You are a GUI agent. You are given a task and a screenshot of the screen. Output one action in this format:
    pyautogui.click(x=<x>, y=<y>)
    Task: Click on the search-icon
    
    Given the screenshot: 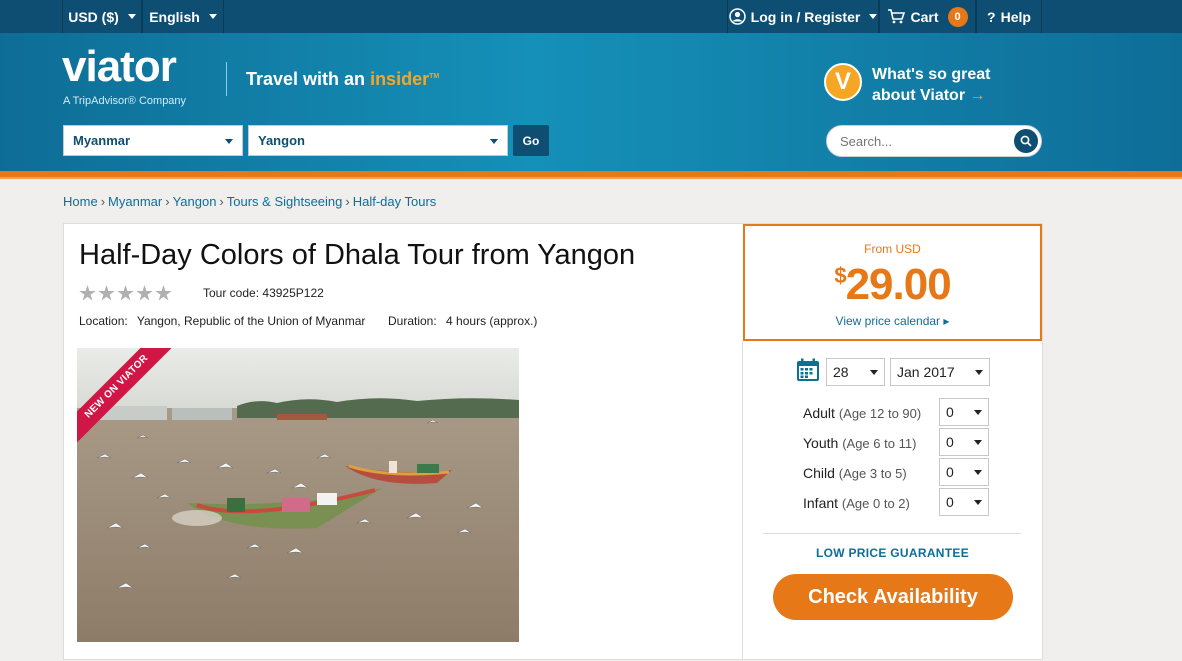 What is the action you would take?
    pyautogui.click(x=1026, y=141)
    